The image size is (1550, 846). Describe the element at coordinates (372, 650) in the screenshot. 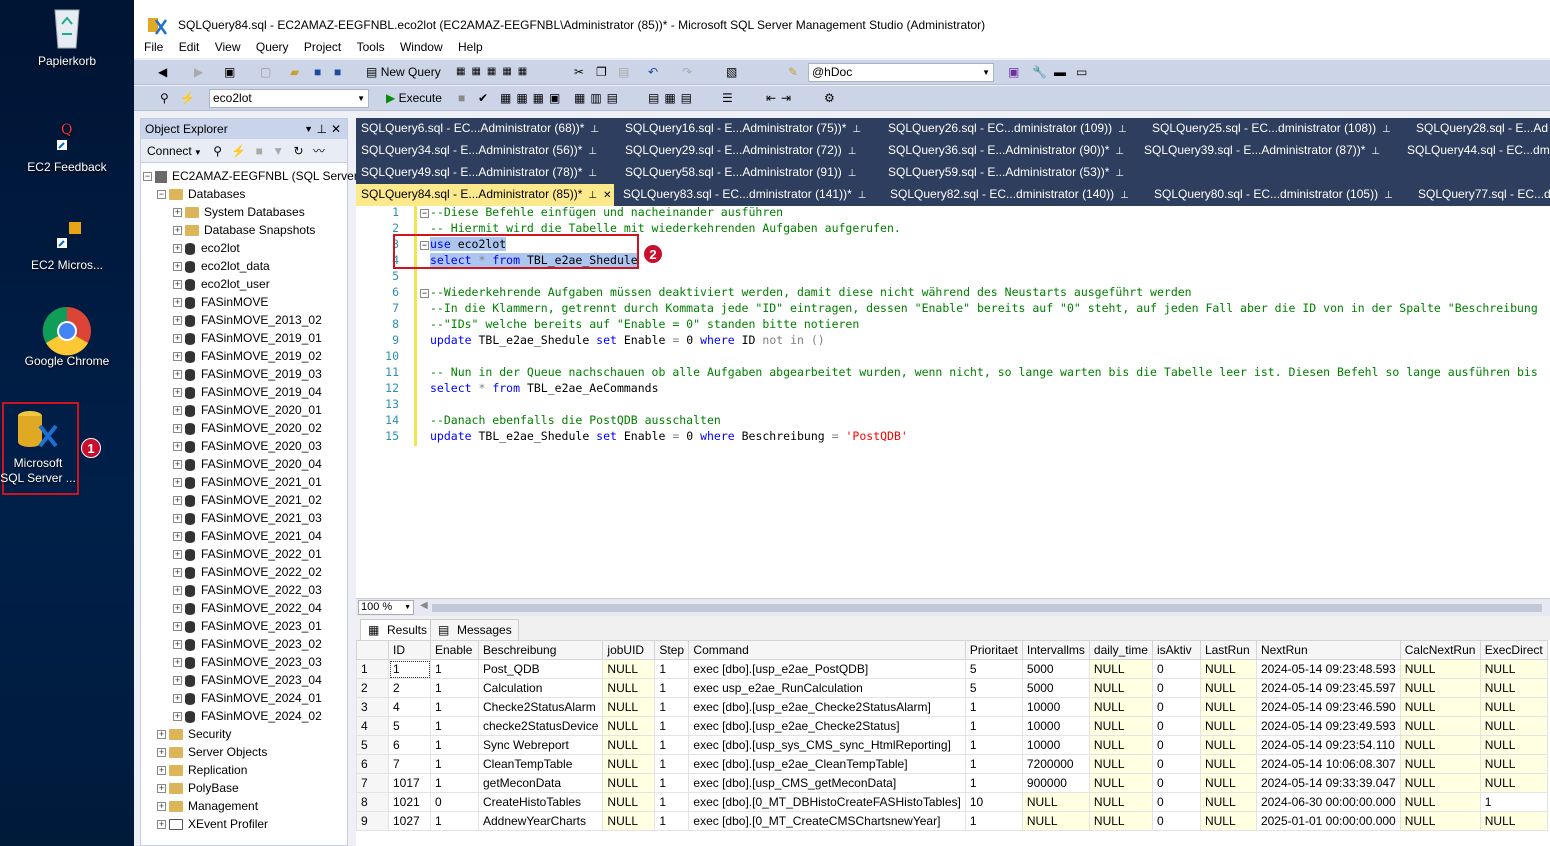

I see `corner-cell` at that location.